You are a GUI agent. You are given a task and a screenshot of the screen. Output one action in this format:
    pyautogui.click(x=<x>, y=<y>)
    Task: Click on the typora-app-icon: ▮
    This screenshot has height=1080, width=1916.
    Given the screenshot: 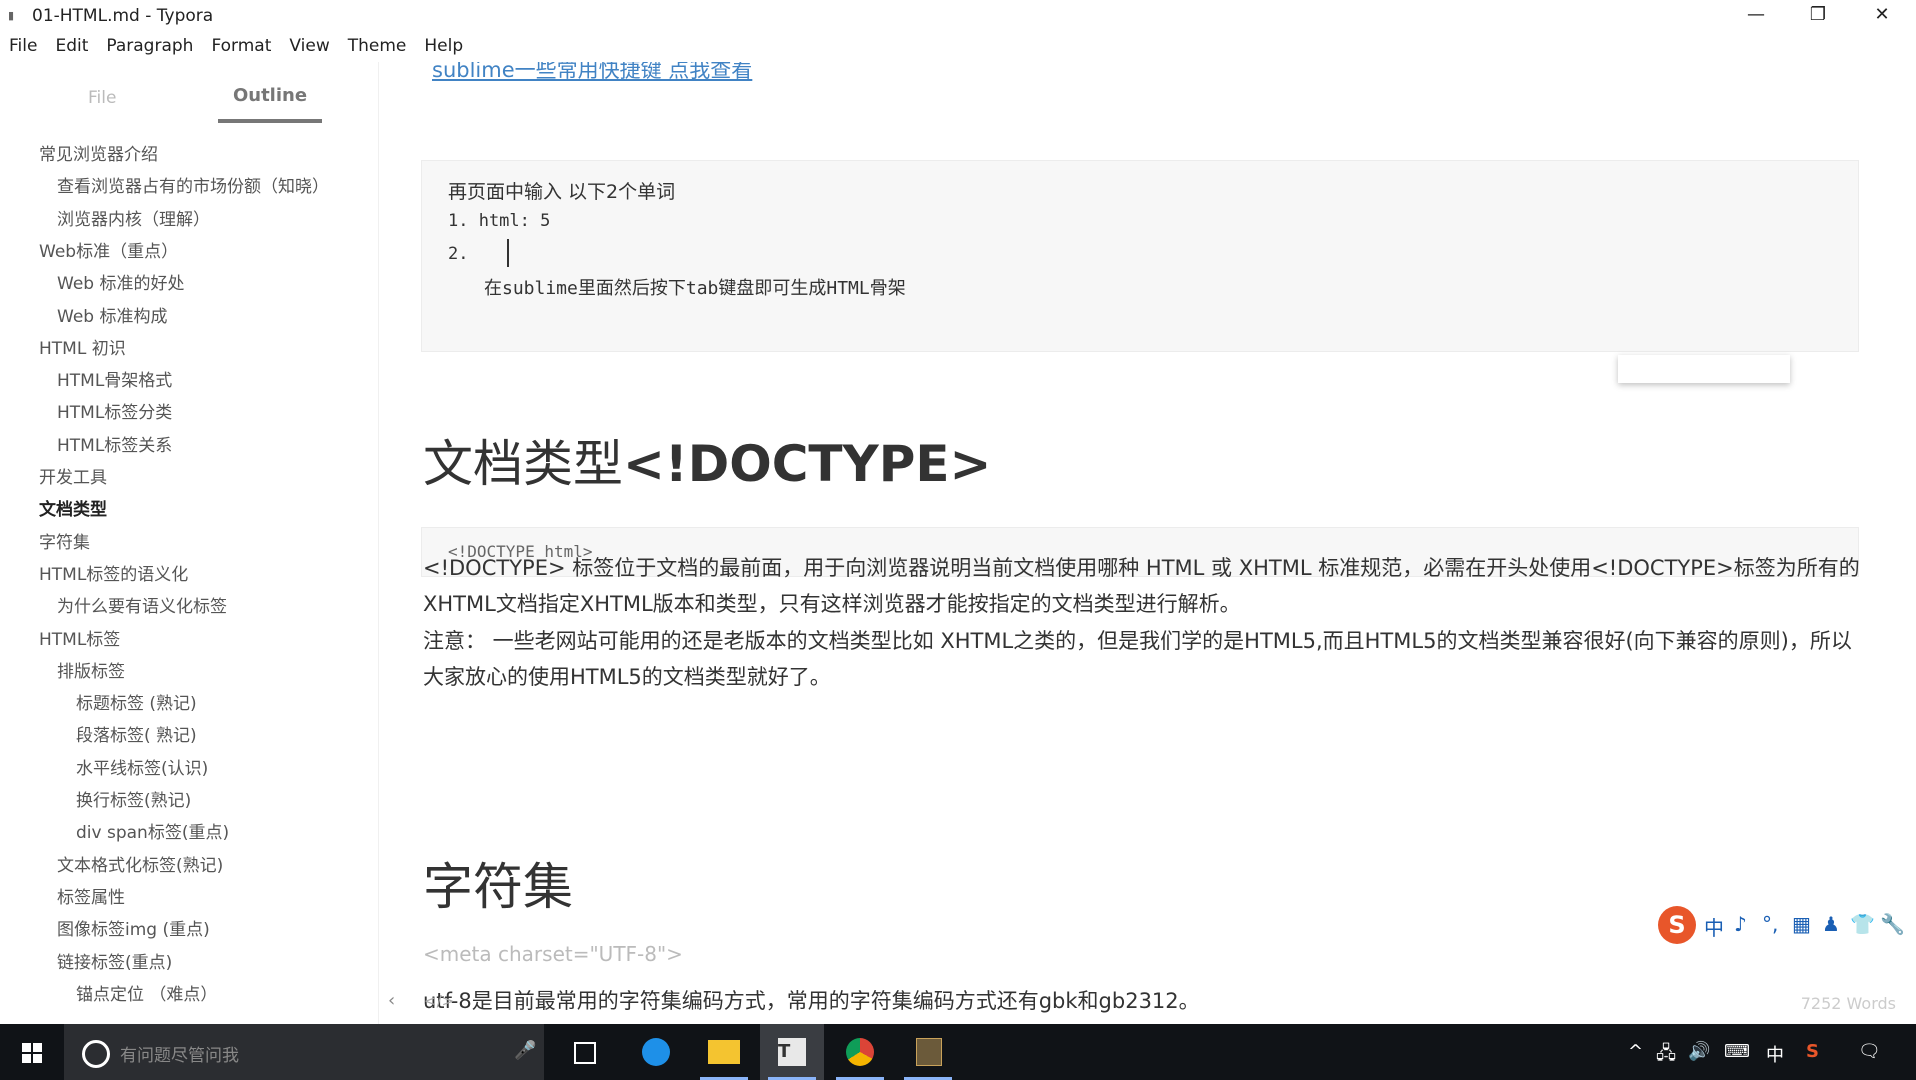 What is the action you would take?
    pyautogui.click(x=11, y=15)
    